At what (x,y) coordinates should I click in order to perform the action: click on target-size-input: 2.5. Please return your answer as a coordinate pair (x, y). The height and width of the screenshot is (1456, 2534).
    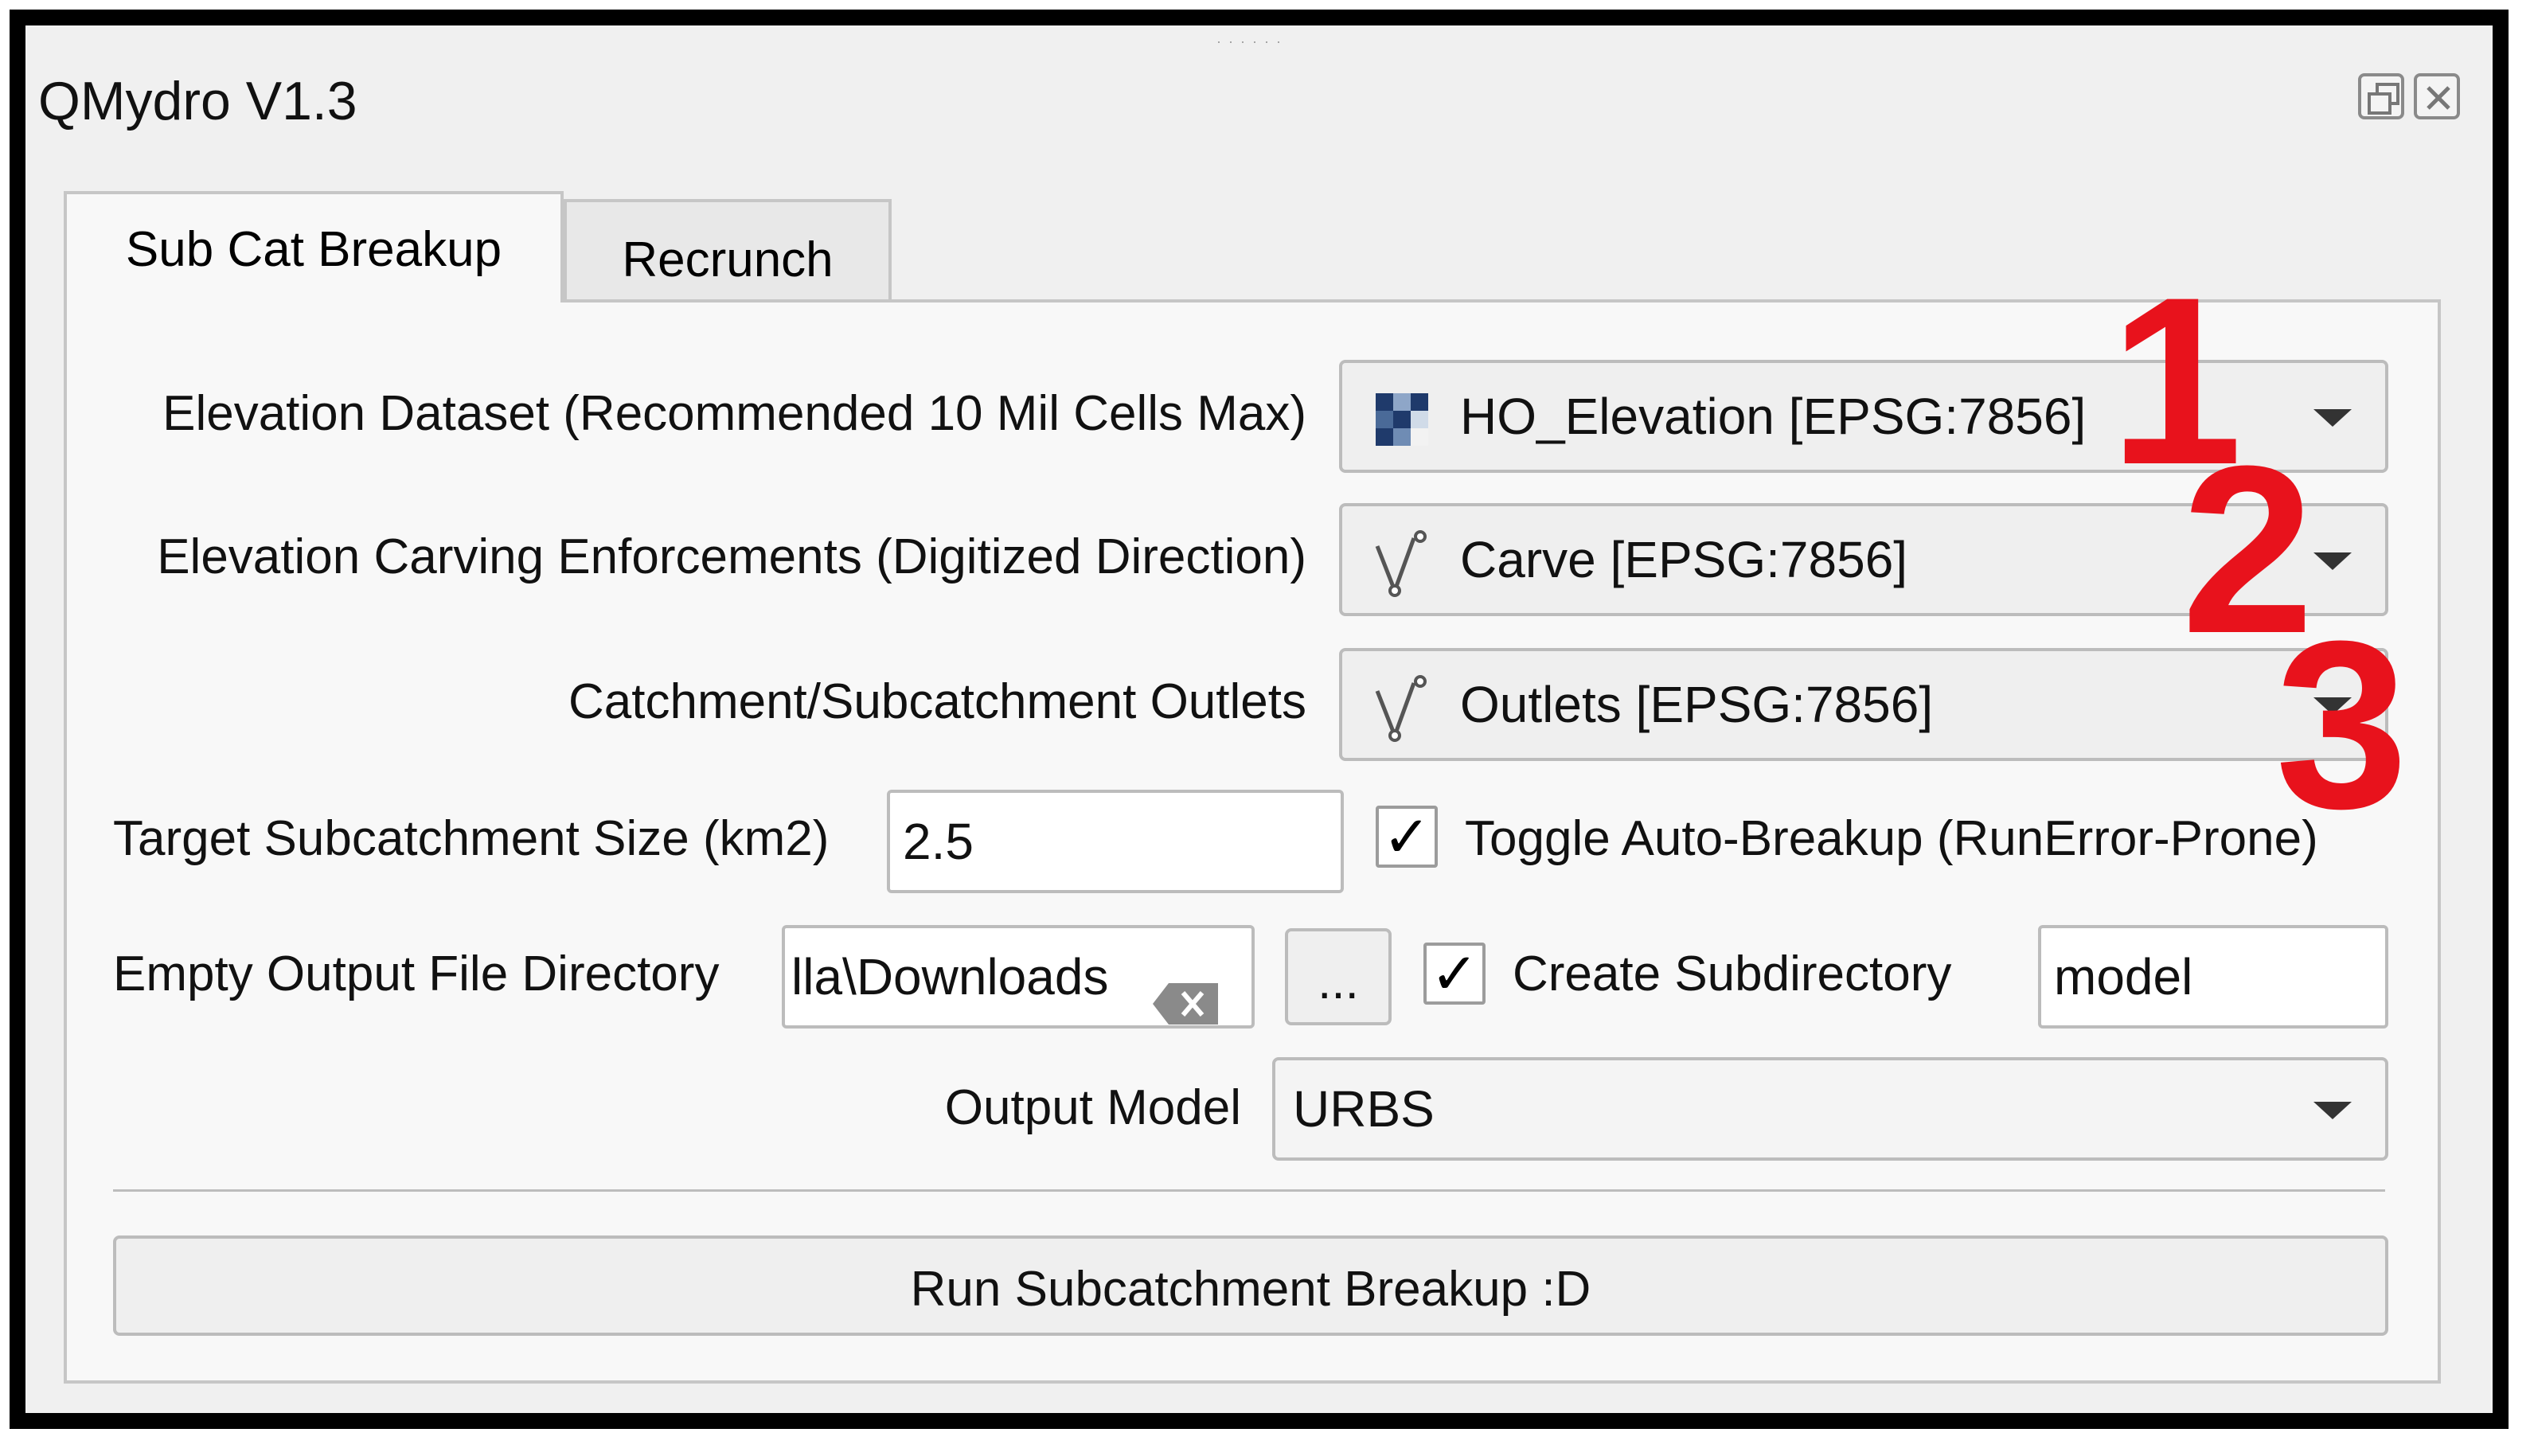
    Looking at the image, I should click on (1115, 841).